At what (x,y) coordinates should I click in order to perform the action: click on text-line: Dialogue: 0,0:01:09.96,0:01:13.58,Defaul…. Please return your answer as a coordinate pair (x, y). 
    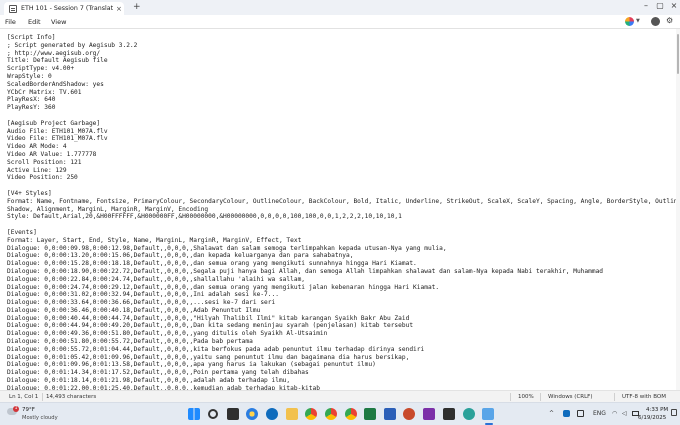
    Looking at the image, I should click on (191, 365).